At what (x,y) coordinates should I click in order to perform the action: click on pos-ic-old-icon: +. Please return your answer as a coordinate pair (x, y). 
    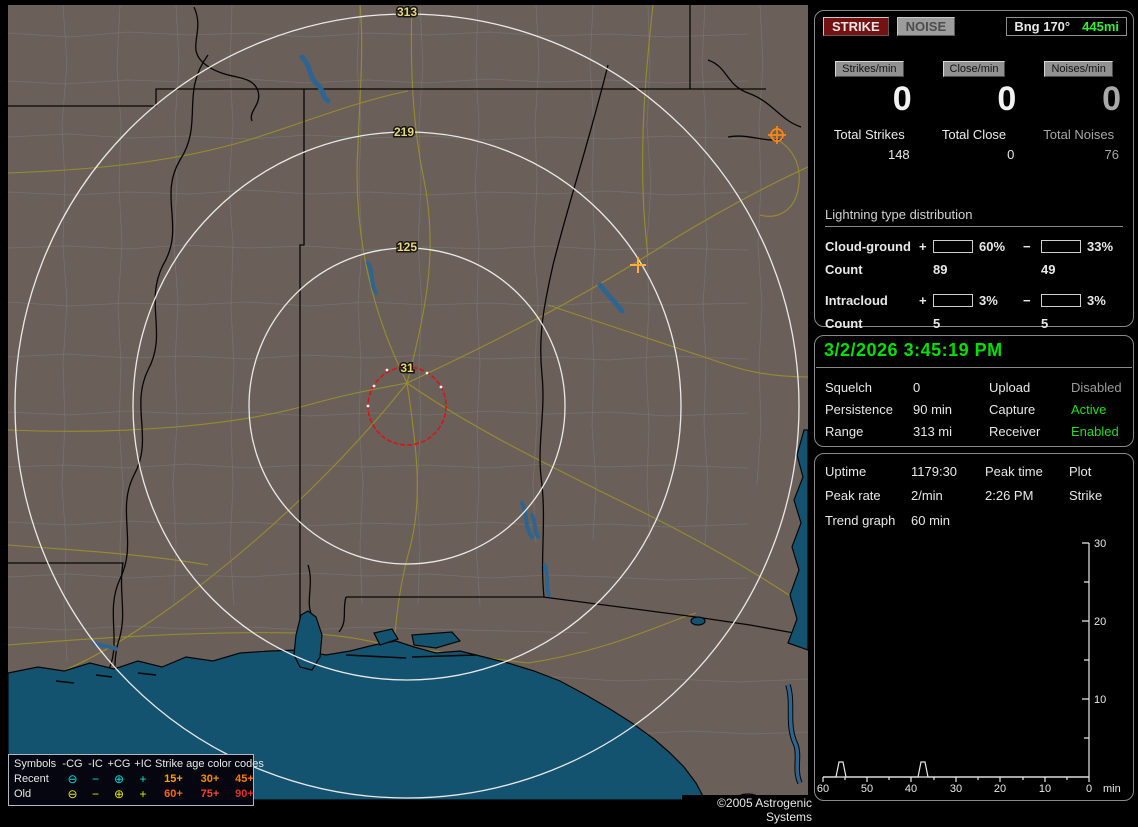
    Looking at the image, I should click on (143, 794).